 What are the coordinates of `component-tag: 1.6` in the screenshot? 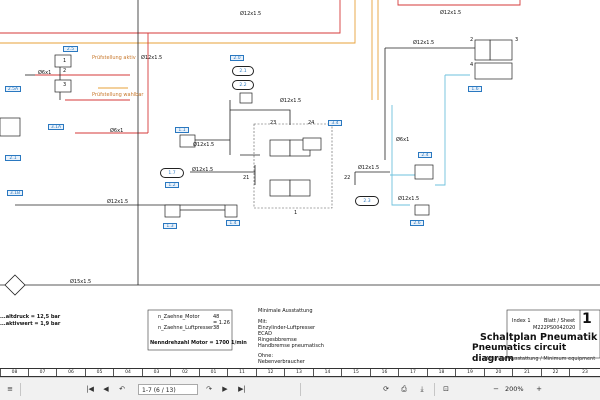 It's located at (475, 89).